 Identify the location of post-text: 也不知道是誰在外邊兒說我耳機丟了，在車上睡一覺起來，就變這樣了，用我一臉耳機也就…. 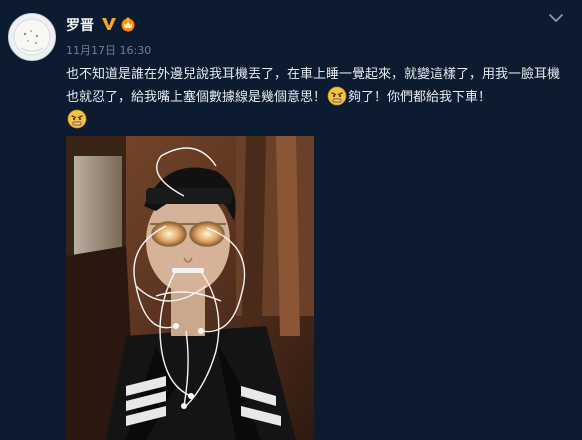
(319, 98).